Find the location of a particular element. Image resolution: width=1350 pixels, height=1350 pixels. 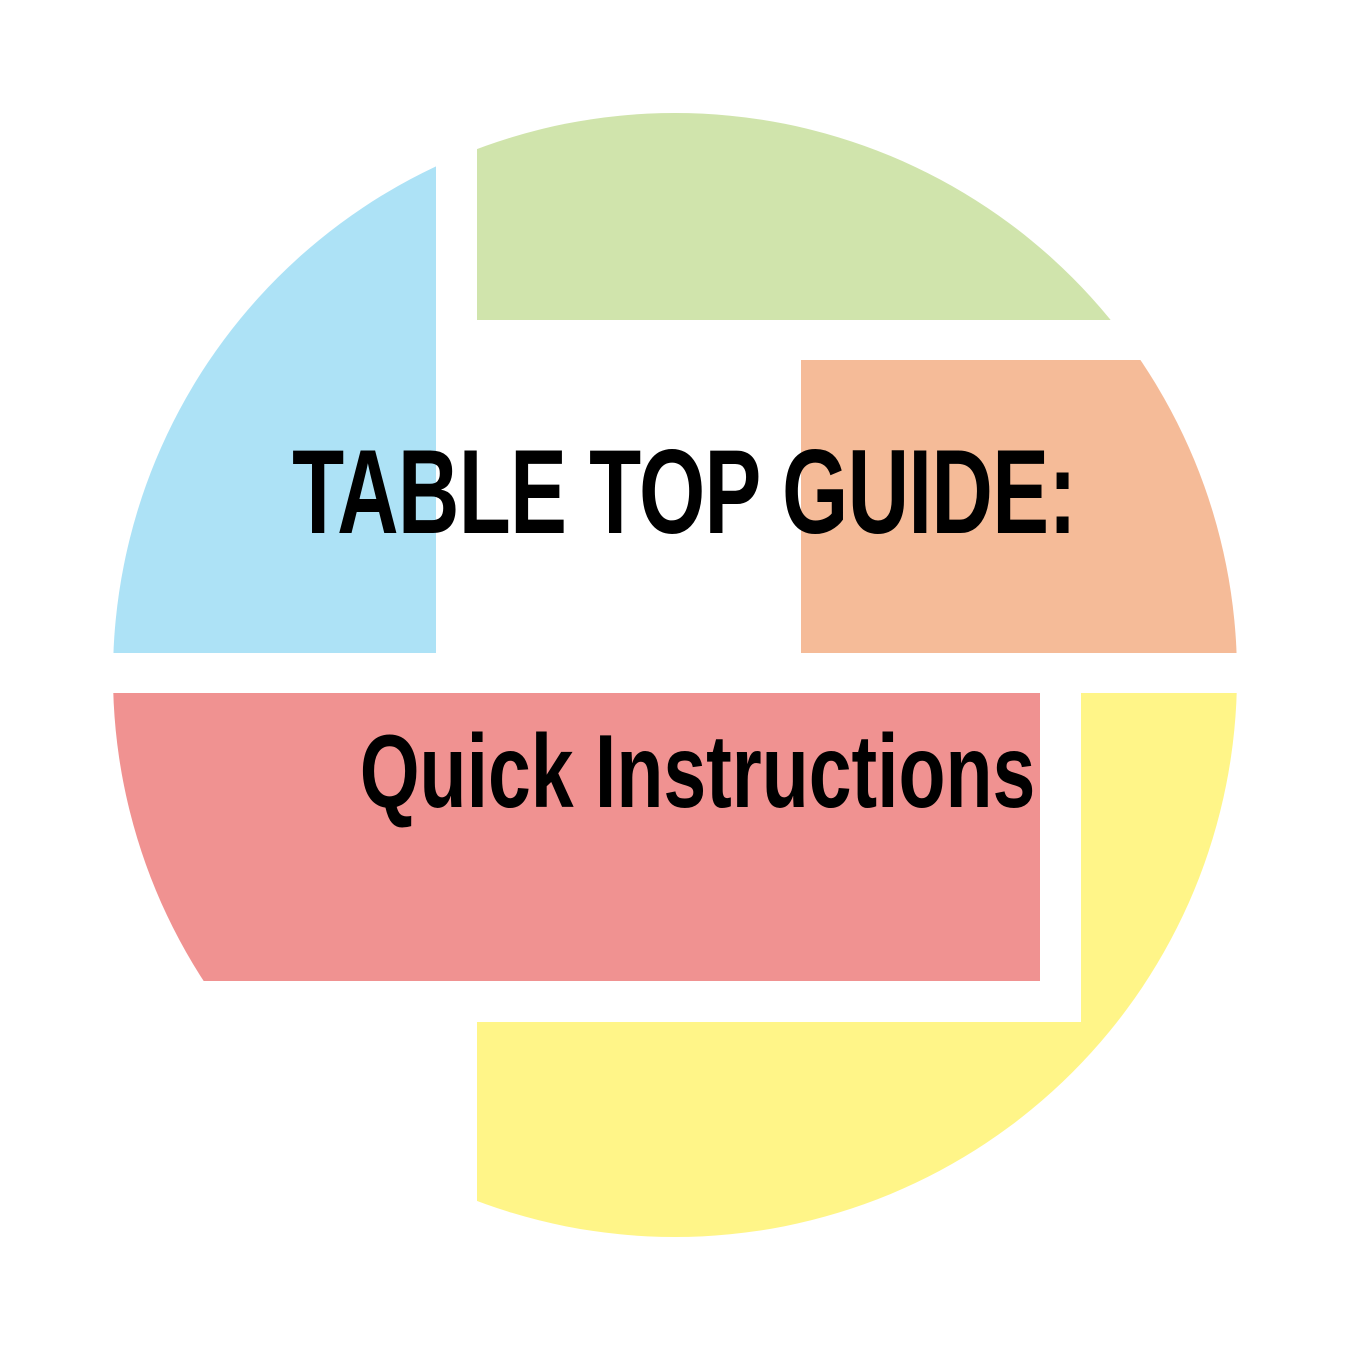

subtitle-text: Quick Instructions is located at coordinates (698, 772).